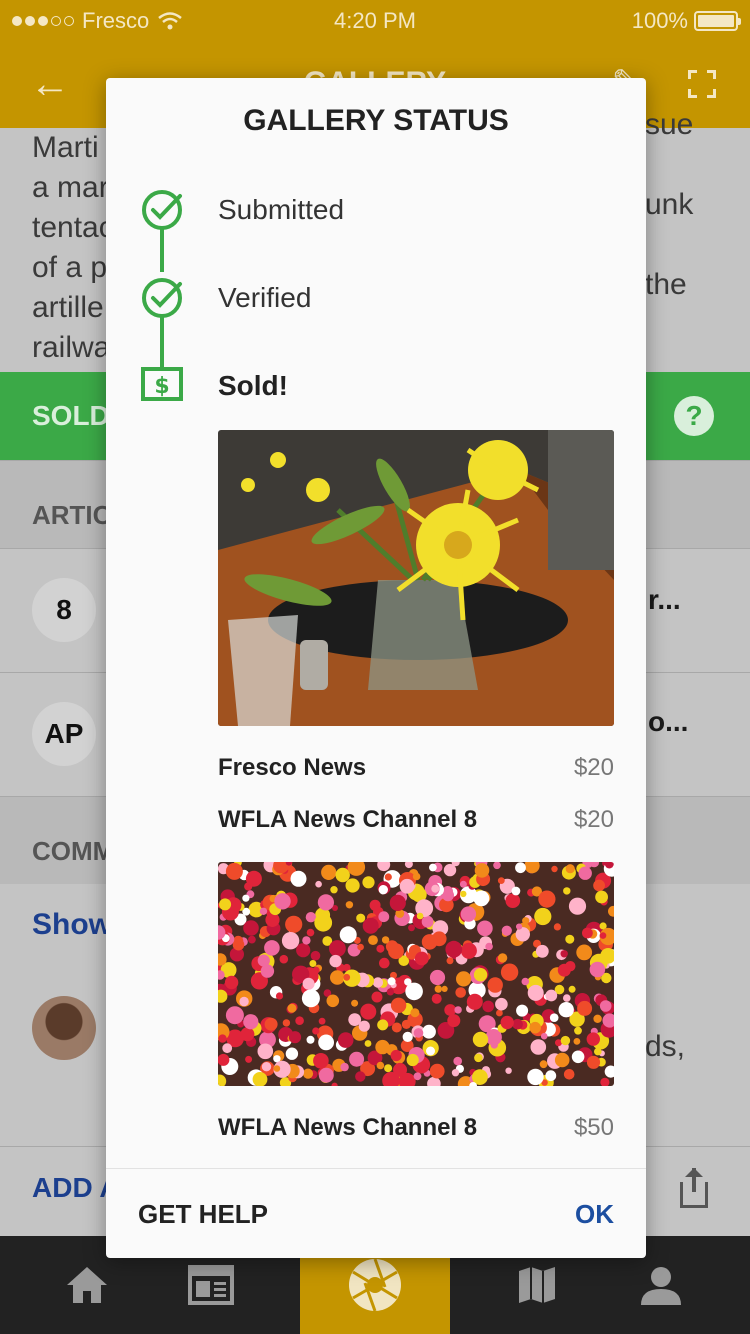  I want to click on step-submitted-label: Submitted, so click(281, 209).